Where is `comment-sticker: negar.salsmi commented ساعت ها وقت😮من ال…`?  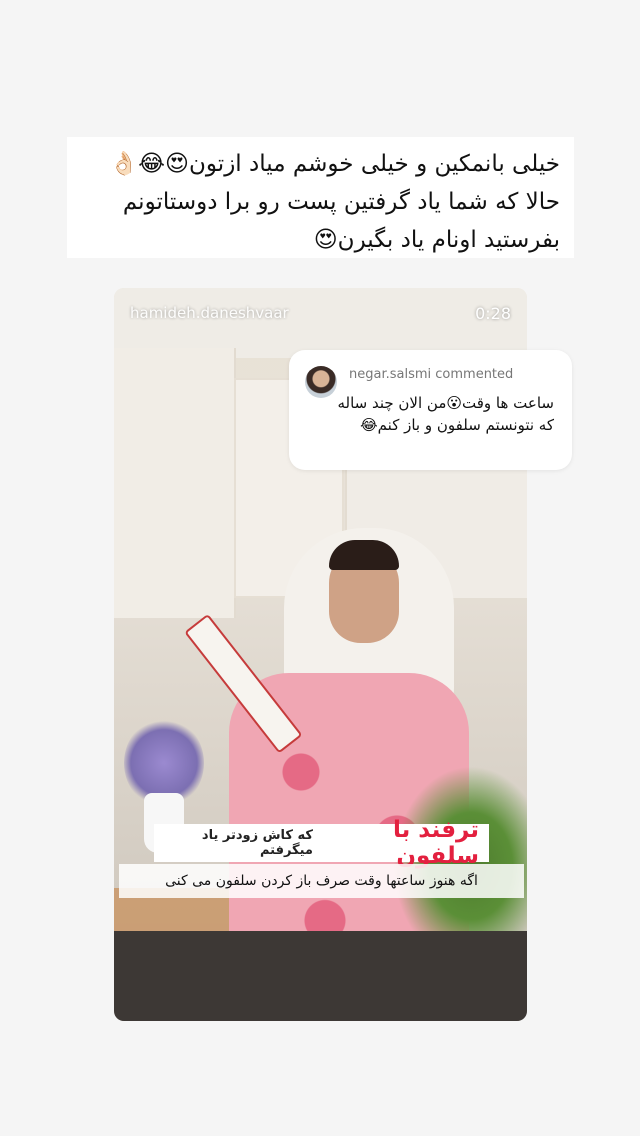 comment-sticker: negar.salsmi commented ساعت ها وقت😮من ال… is located at coordinates (430, 410).